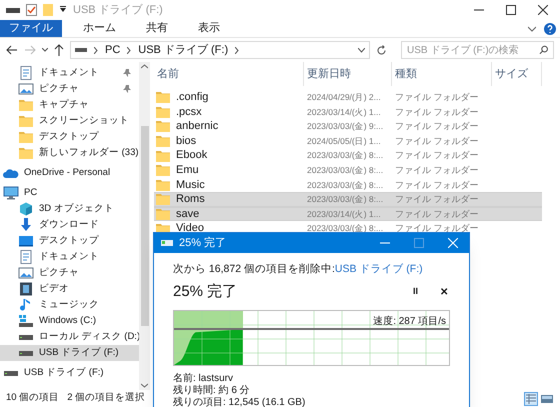 The width and height of the screenshot is (560, 407). I want to click on sidebar-item: OneDrive - Personal, so click(69, 173).